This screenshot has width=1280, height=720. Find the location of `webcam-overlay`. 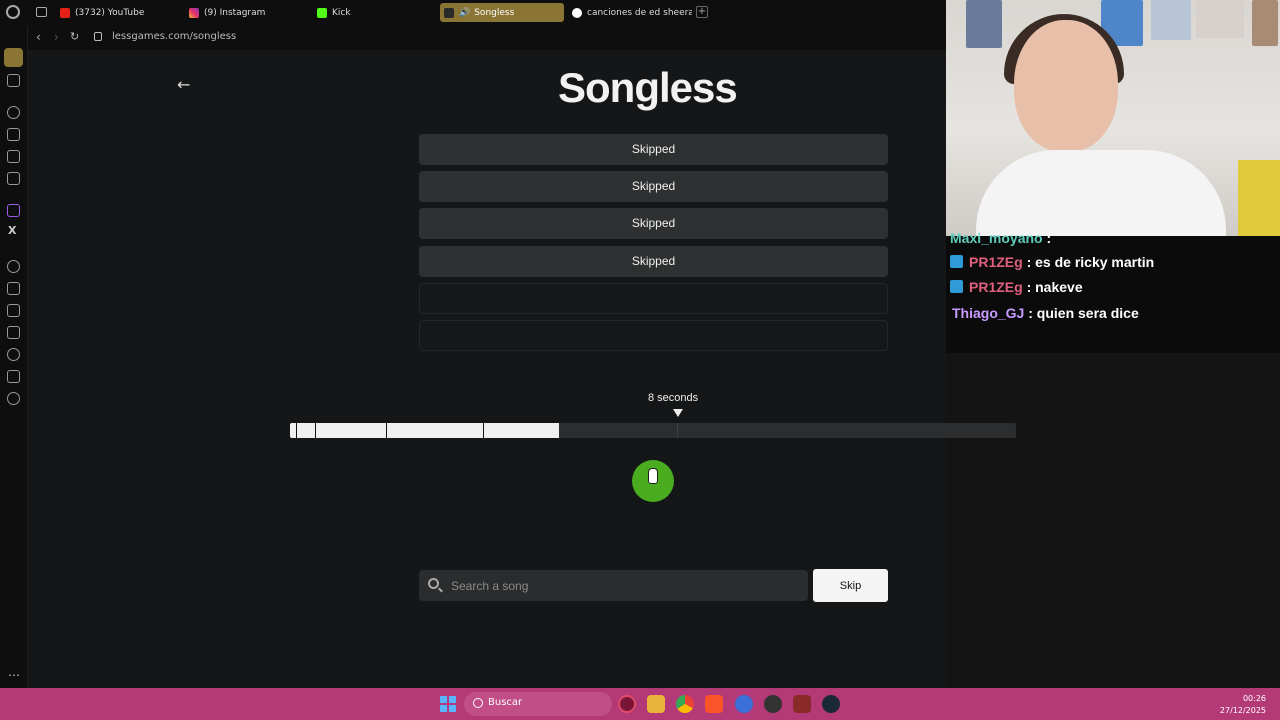

webcam-overlay is located at coordinates (1113, 118).